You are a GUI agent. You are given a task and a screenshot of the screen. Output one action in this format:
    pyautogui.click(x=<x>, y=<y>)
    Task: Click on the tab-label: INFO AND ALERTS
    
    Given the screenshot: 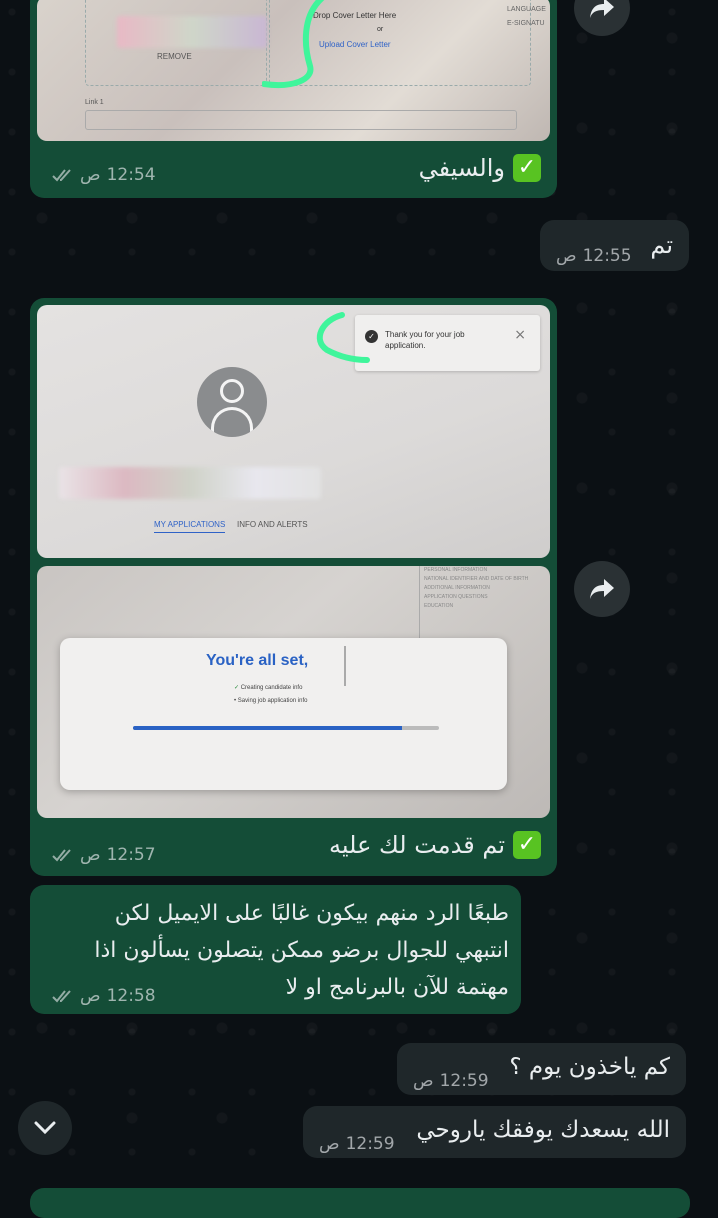 What is the action you would take?
    pyautogui.click(x=272, y=524)
    